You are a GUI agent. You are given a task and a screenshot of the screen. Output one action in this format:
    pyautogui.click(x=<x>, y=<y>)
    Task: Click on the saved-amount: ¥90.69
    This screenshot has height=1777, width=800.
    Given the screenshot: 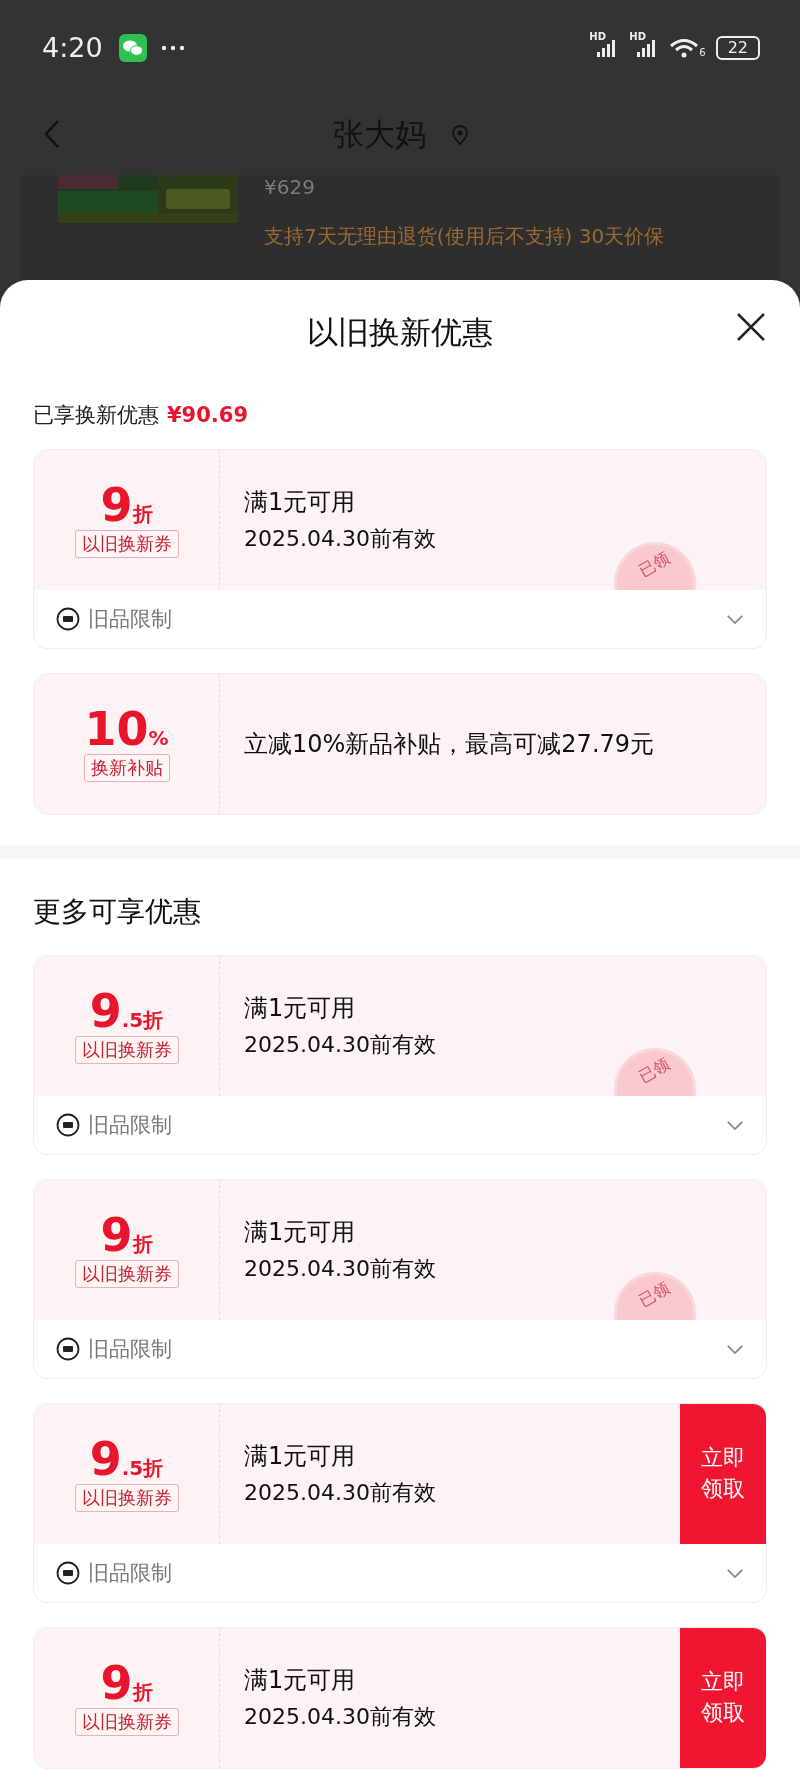 What is the action you would take?
    pyautogui.click(x=208, y=415)
    